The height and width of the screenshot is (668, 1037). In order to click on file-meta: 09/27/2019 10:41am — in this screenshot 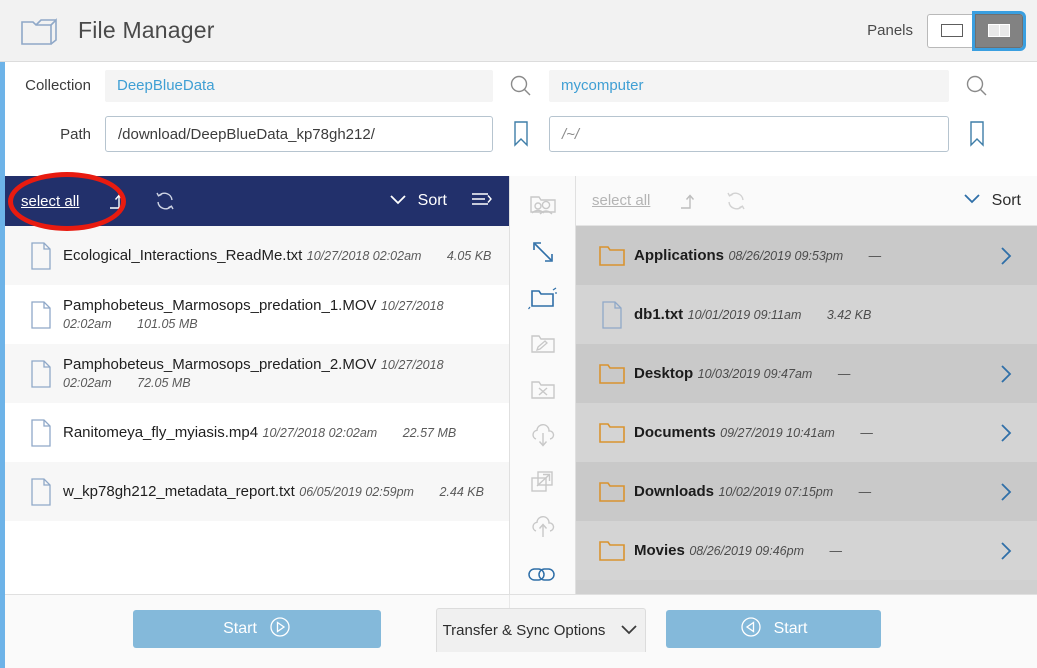, I will do `click(796, 433)`.